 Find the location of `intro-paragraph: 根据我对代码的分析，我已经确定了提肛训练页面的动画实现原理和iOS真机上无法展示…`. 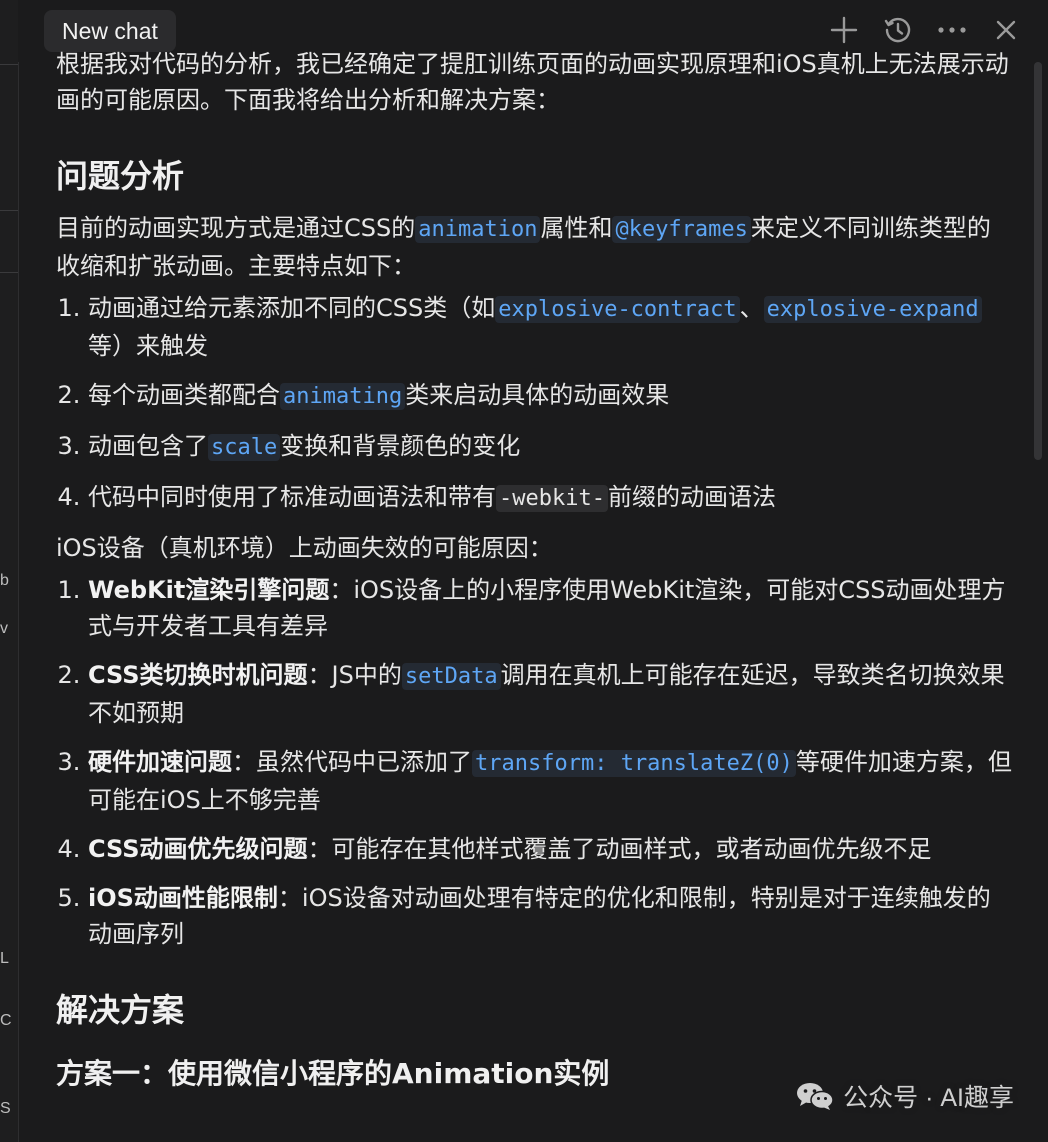

intro-paragraph: 根据我对代码的分析，我已经确定了提肛训练页面的动画实现原理和iOS真机上无法展示… is located at coordinates (532, 82).